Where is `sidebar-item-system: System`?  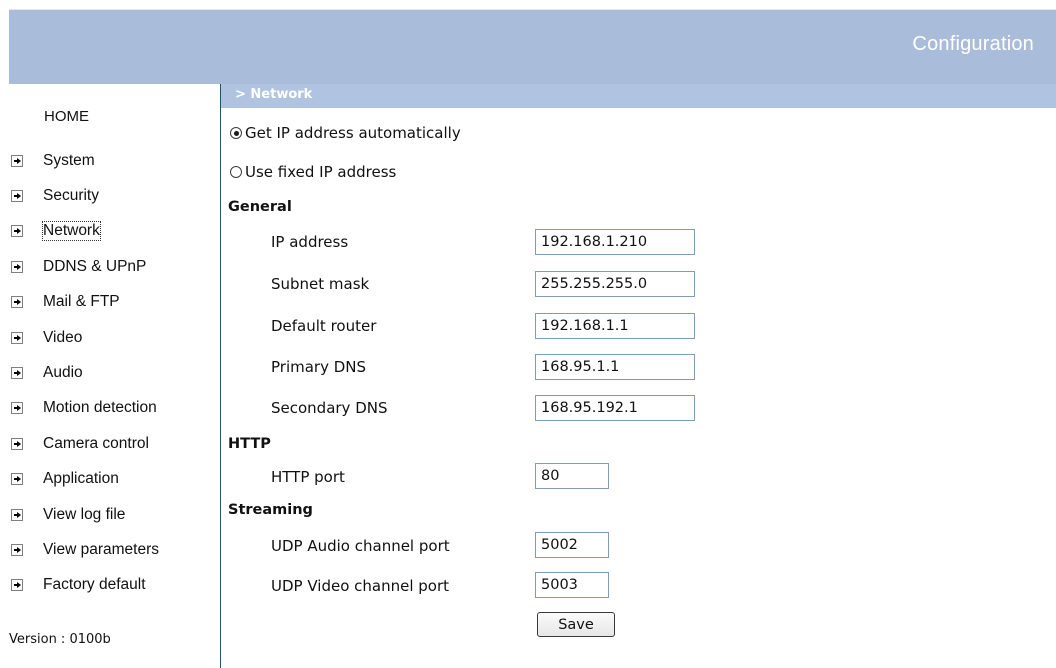 sidebar-item-system: System is located at coordinates (113, 160).